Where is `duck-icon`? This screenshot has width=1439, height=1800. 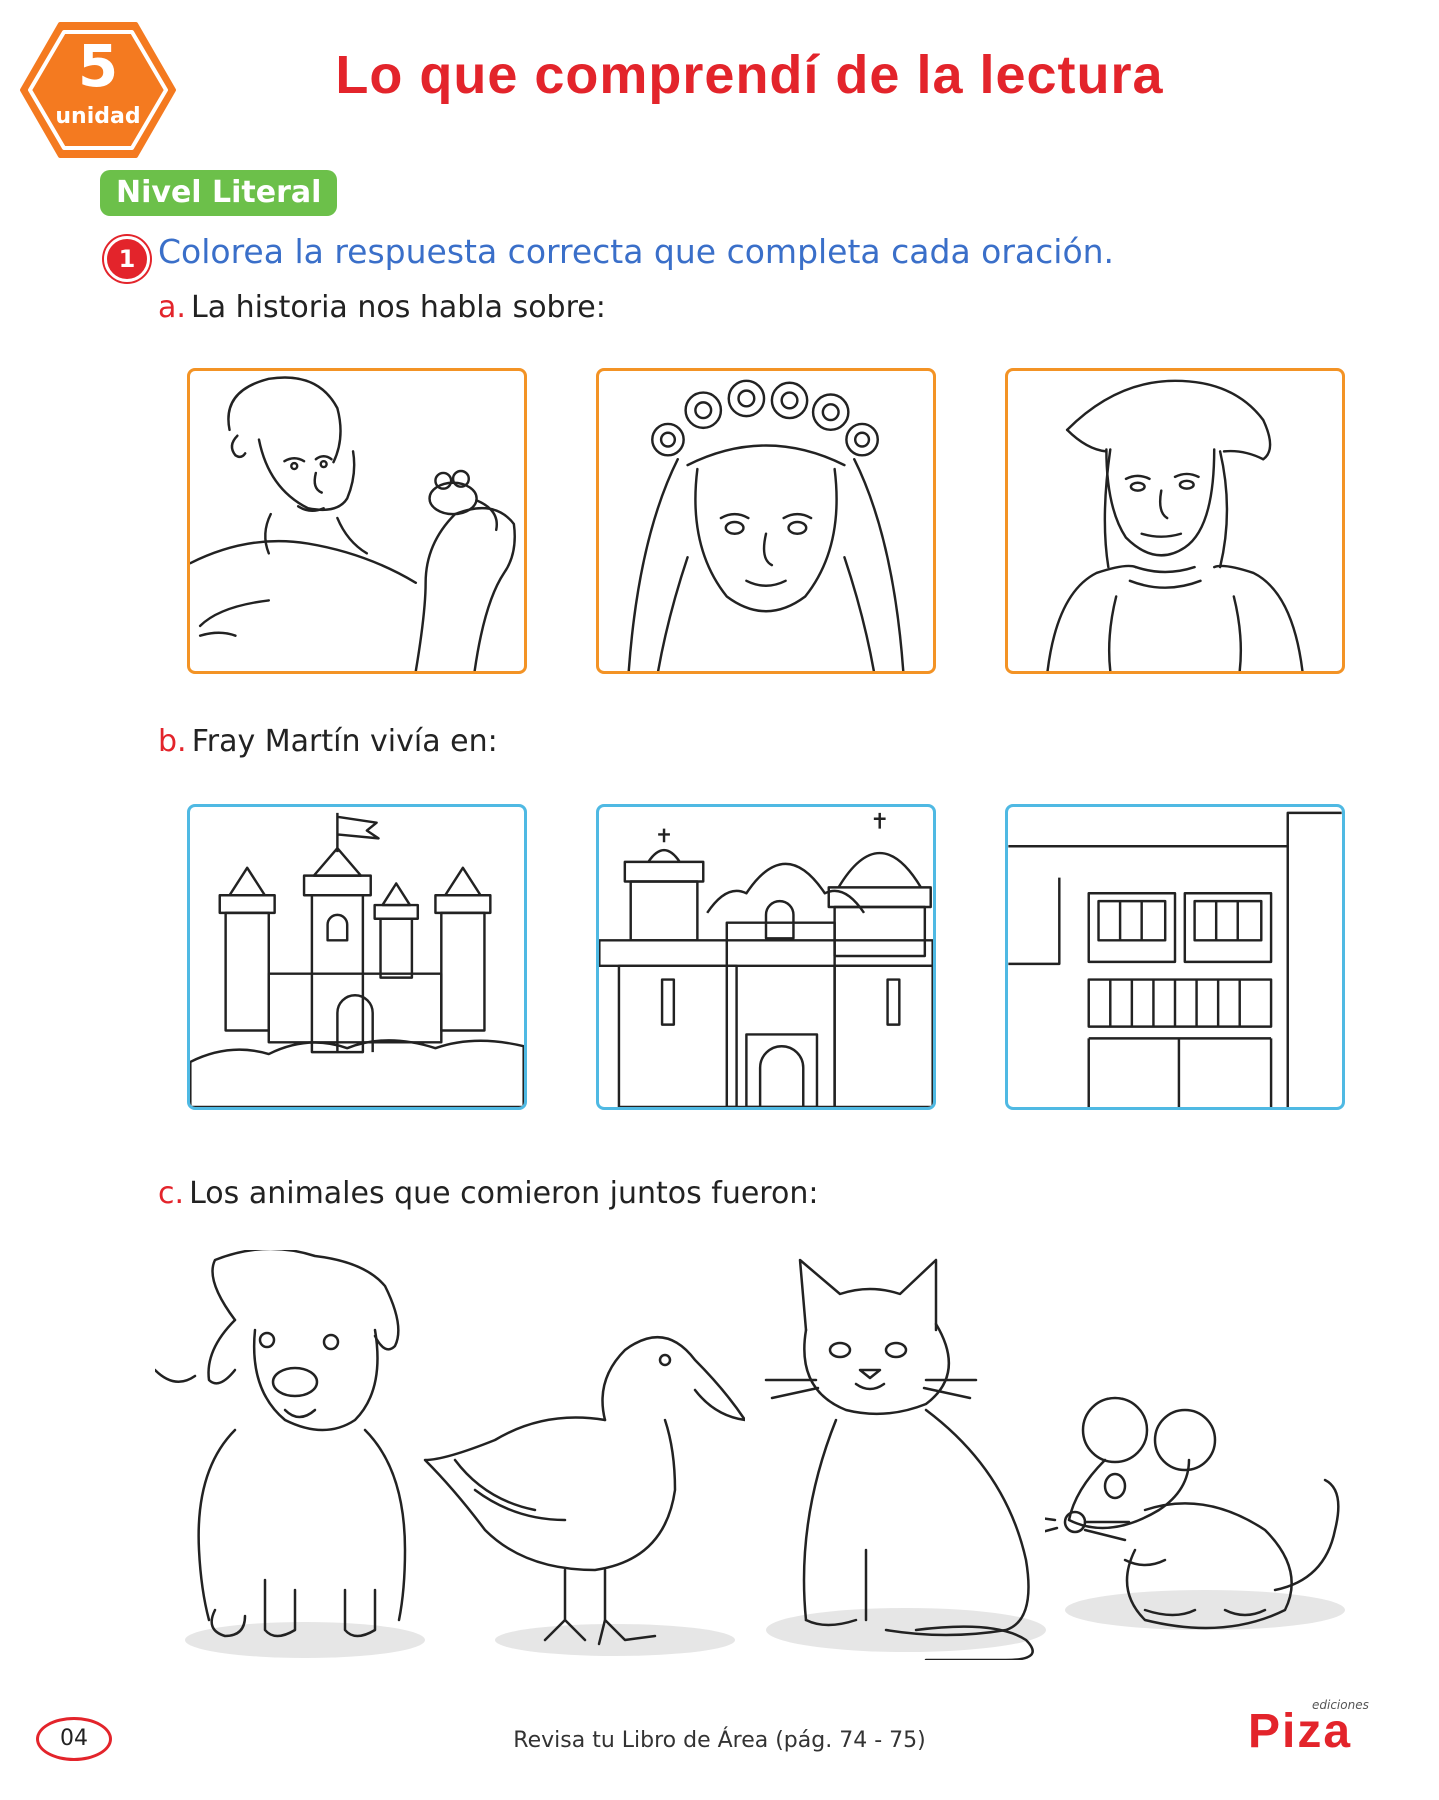
duck-icon is located at coordinates (585, 1495).